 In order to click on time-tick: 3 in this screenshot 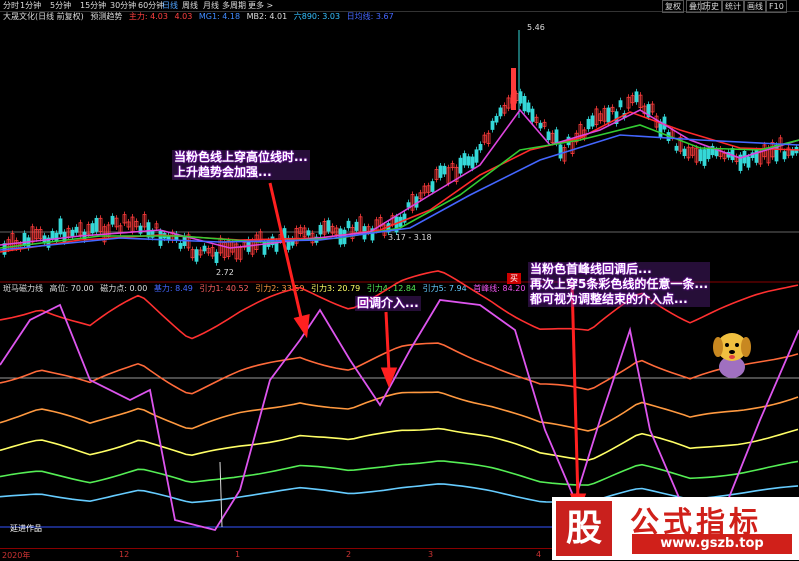, I will do `click(431, 554)`.